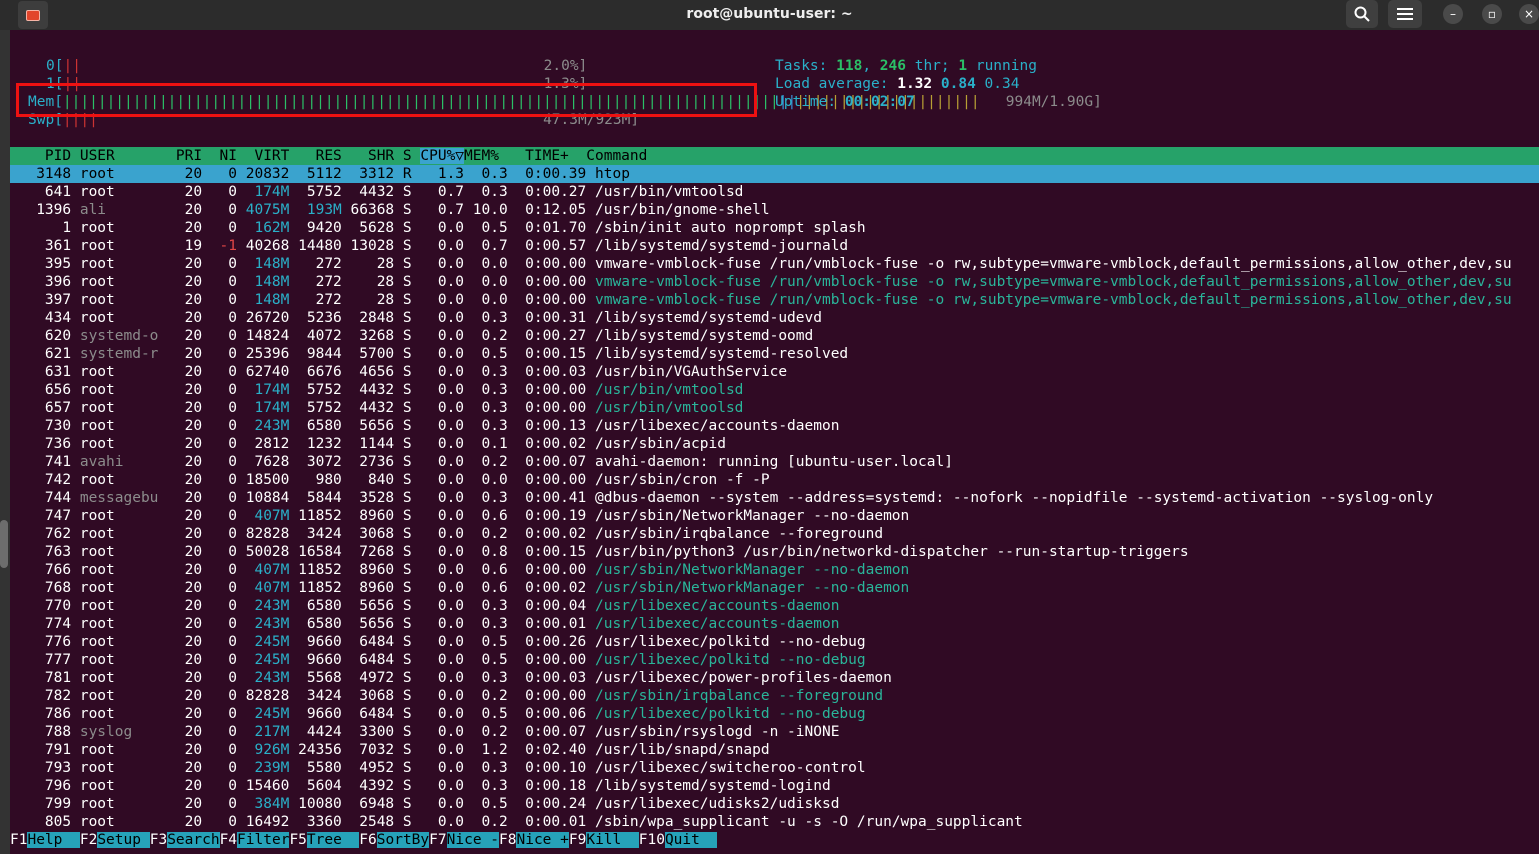 This screenshot has height=854, width=1539. I want to click on shr-cell: 5656, so click(376, 426).